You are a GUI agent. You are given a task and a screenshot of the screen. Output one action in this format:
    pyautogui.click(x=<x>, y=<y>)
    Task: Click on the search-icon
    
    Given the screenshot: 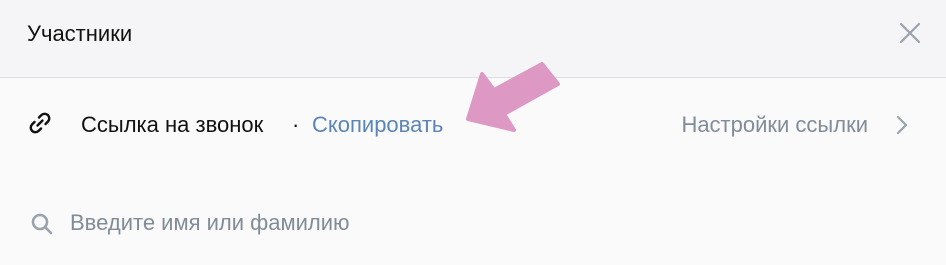 What is the action you would take?
    pyautogui.click(x=42, y=224)
    